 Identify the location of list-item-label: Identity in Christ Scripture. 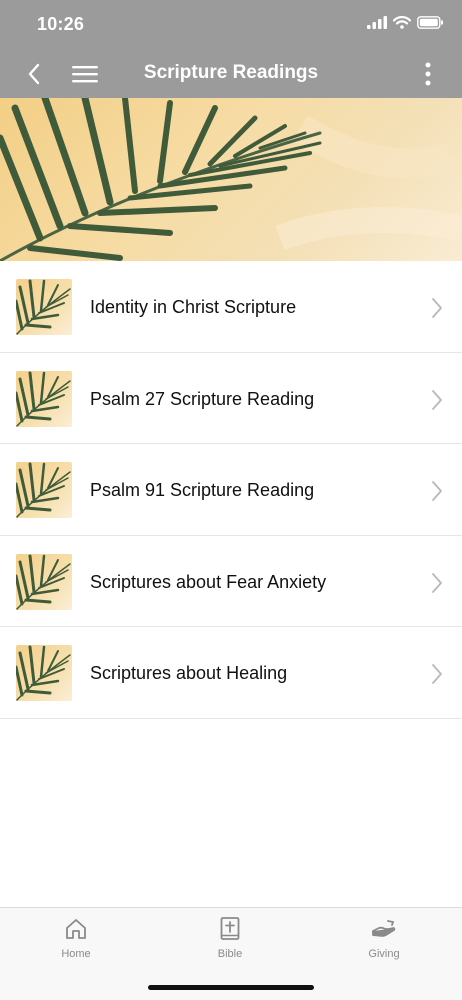
(193, 307).